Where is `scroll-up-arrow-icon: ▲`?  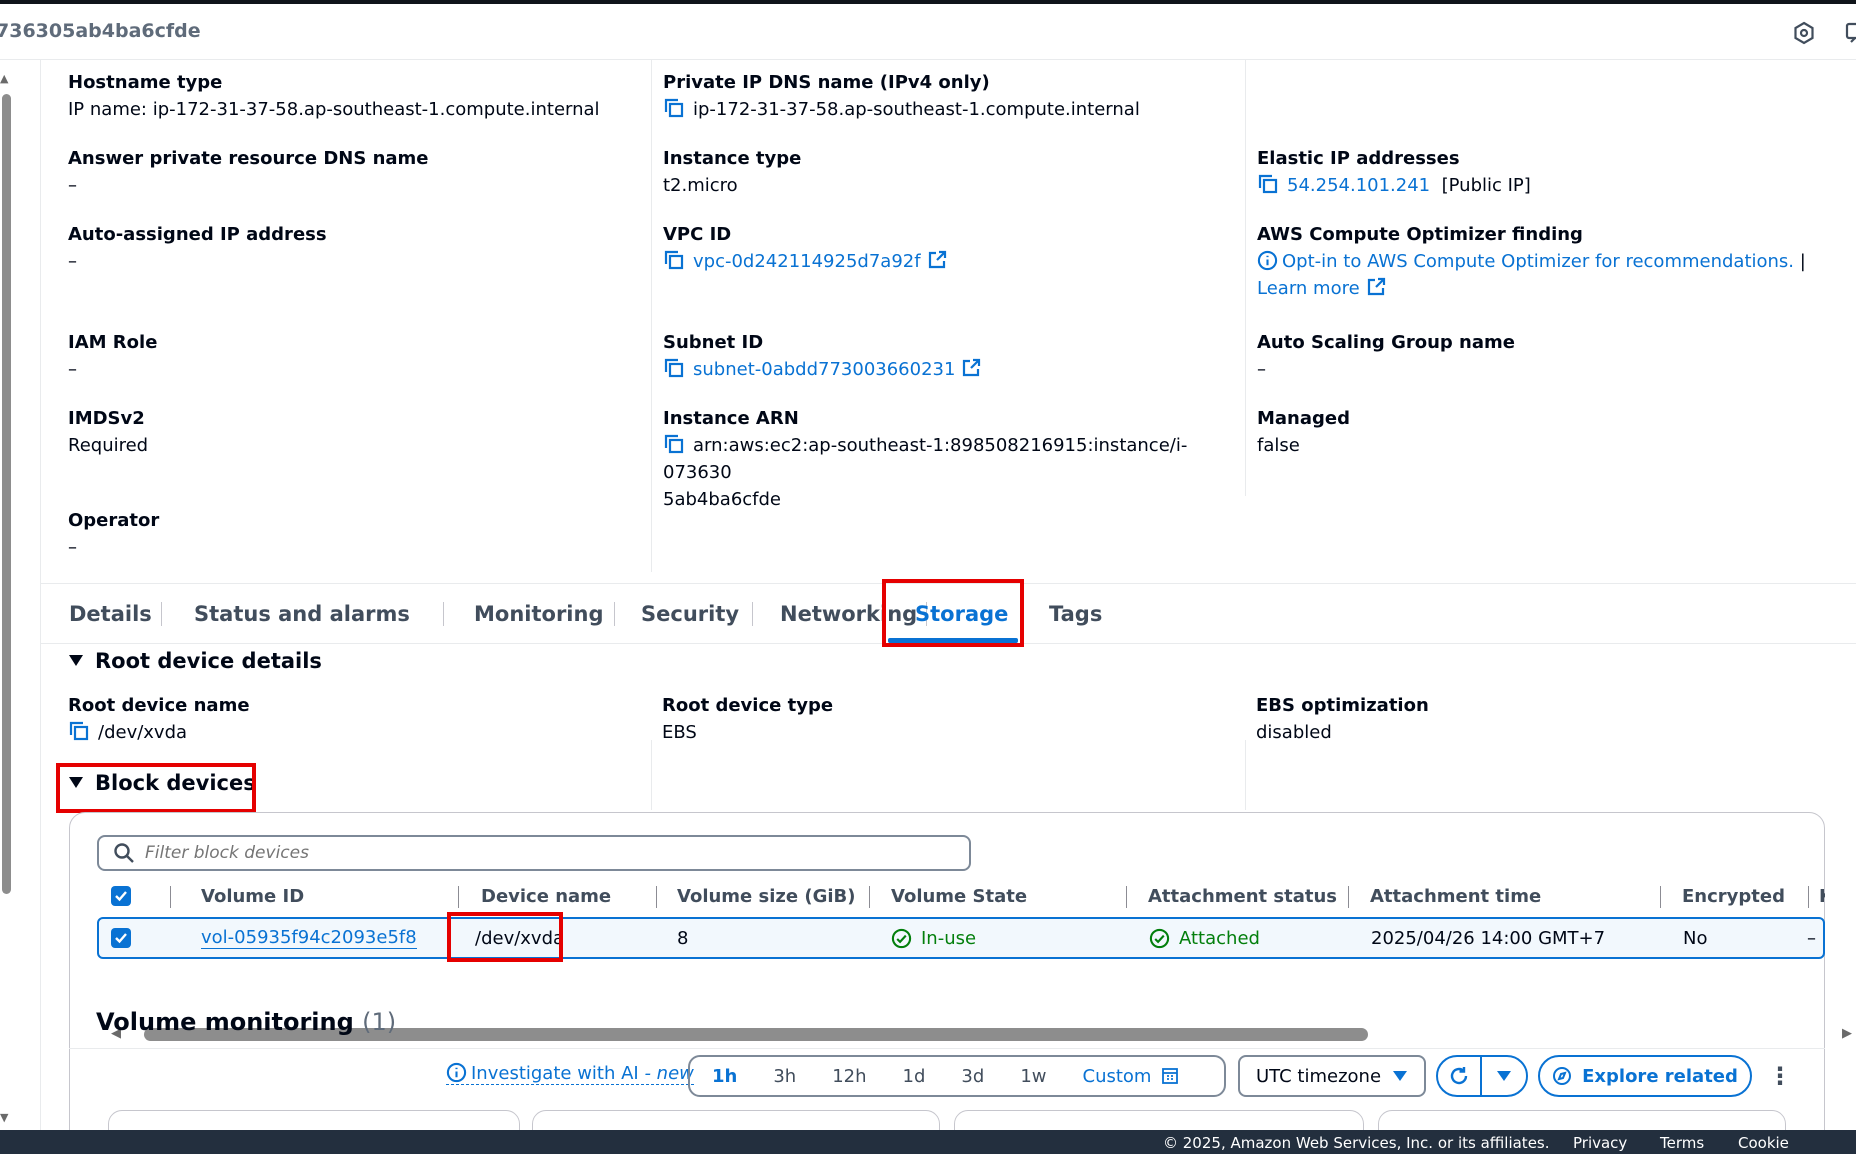
scroll-up-arrow-icon: ▲ is located at coordinates (4, 78).